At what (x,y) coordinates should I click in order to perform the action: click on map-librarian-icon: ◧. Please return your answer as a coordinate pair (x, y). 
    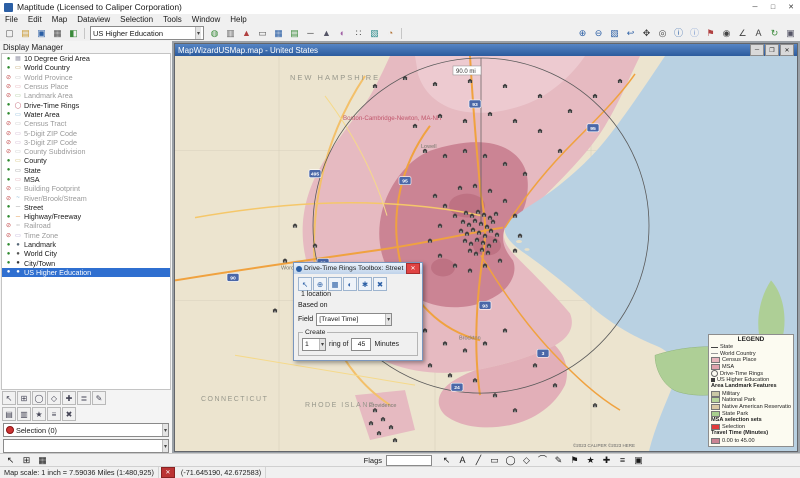
    Looking at the image, I should click on (73, 33).